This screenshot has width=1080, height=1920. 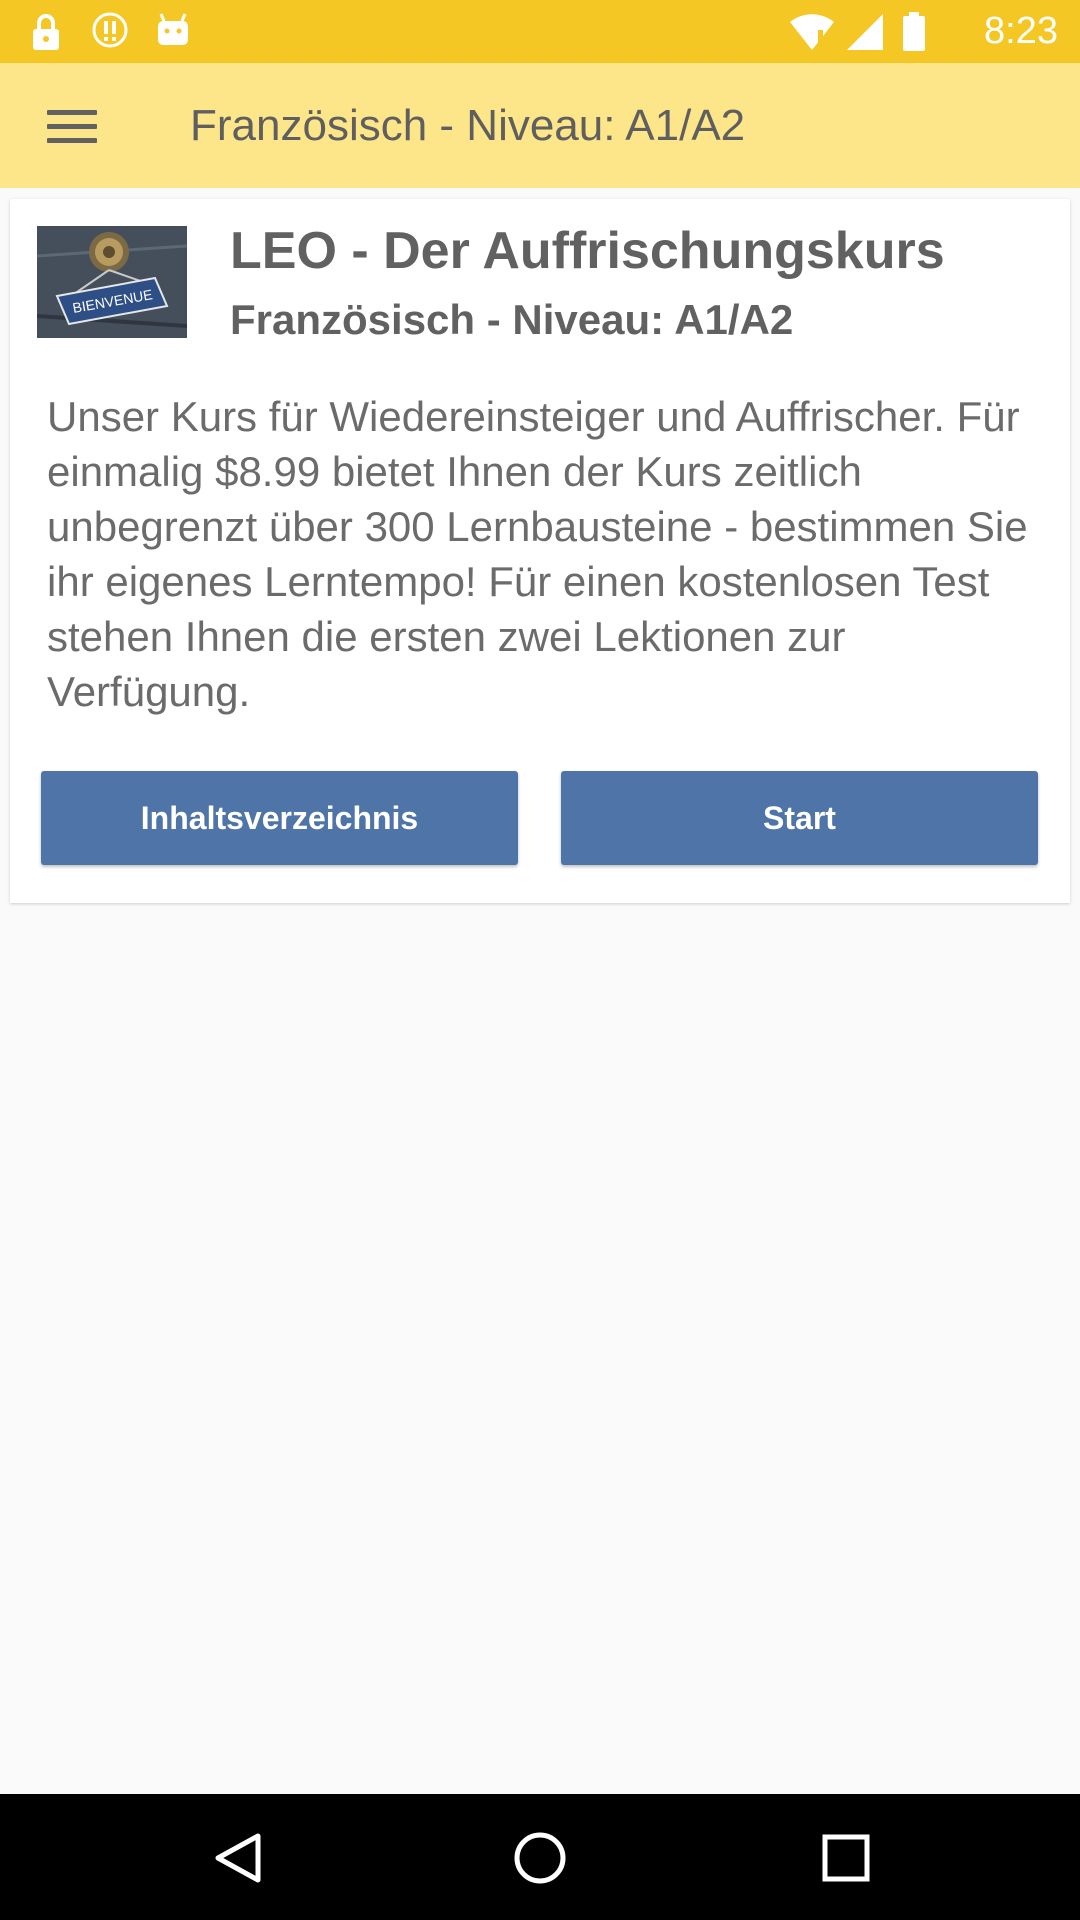 What do you see at coordinates (110, 32) in the screenshot?
I see `alert-icon` at bounding box center [110, 32].